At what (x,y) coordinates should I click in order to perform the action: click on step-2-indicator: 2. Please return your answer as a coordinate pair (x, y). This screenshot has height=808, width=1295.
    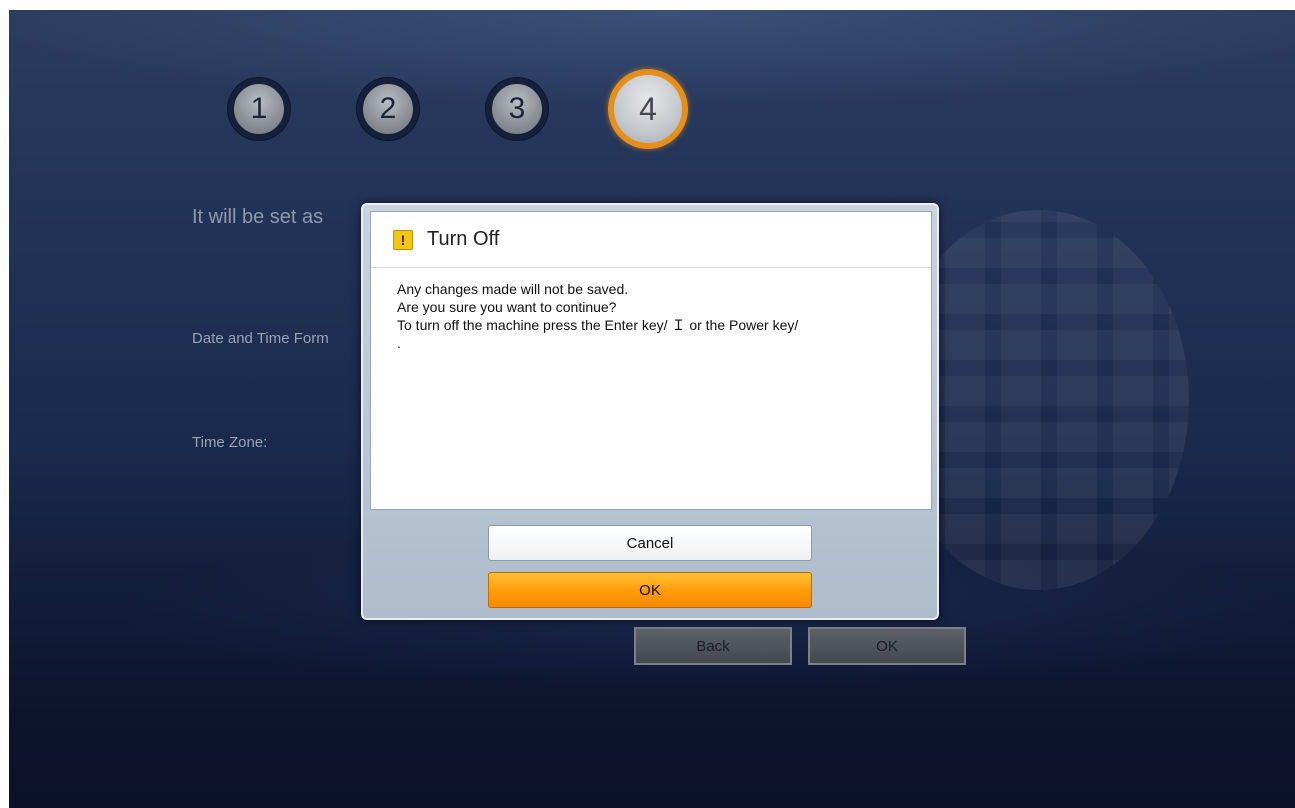
    Looking at the image, I should click on (388, 109).